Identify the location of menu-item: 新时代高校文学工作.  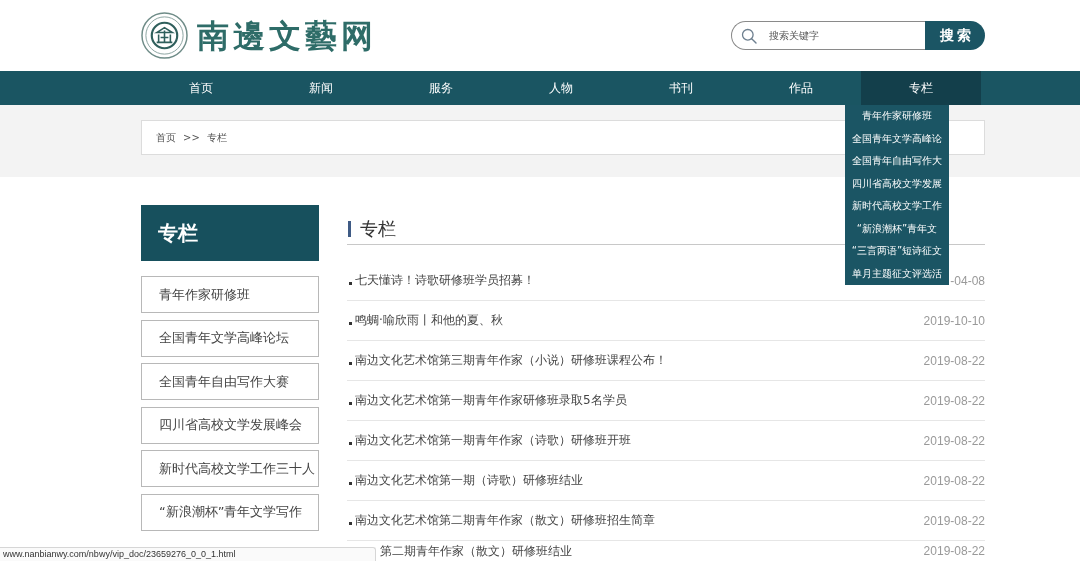
(897, 206).